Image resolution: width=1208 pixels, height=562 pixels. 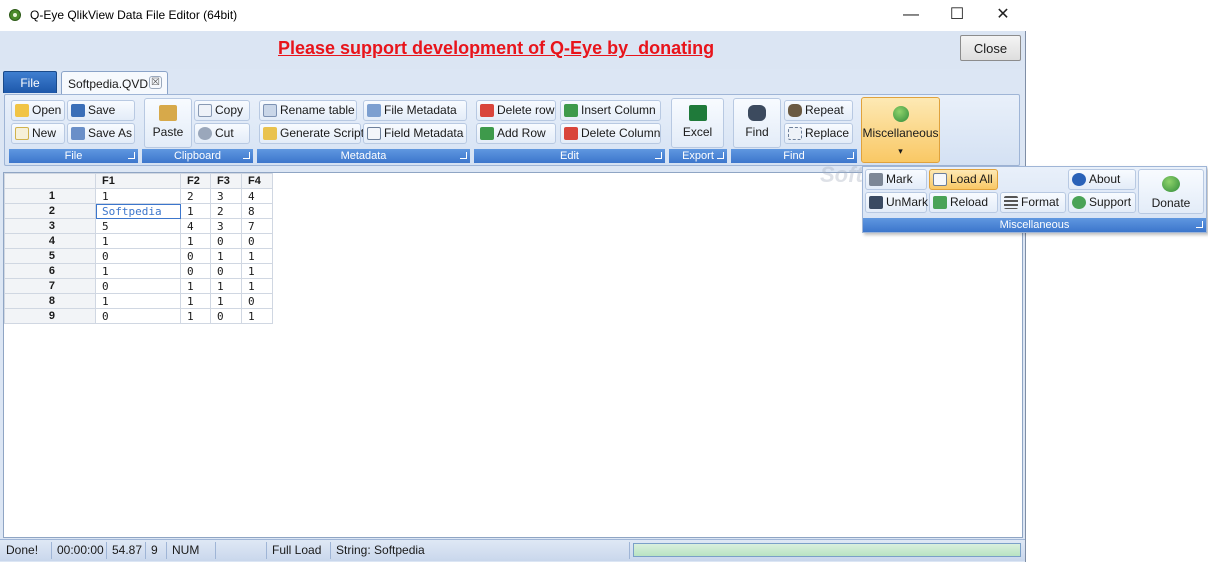 What do you see at coordinates (195, 181) in the screenshot?
I see `column-header: F2` at bounding box center [195, 181].